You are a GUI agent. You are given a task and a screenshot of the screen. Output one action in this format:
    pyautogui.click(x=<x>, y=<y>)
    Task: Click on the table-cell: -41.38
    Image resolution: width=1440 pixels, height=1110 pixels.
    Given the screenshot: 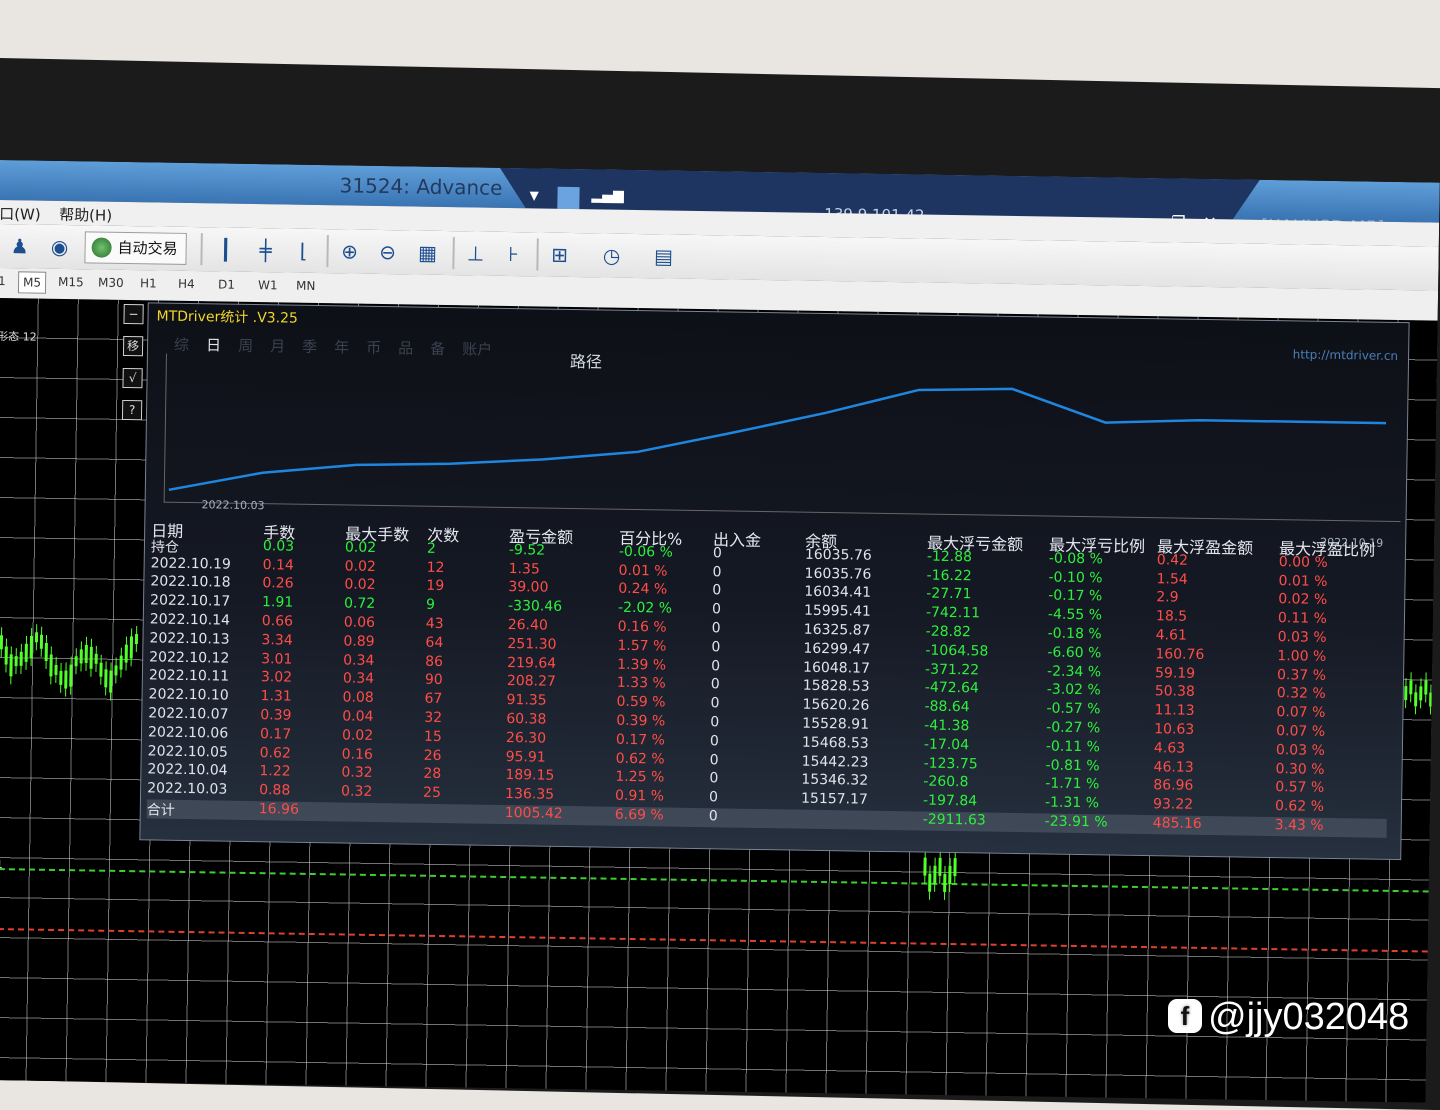 What is the action you would take?
    pyautogui.click(x=946, y=726)
    